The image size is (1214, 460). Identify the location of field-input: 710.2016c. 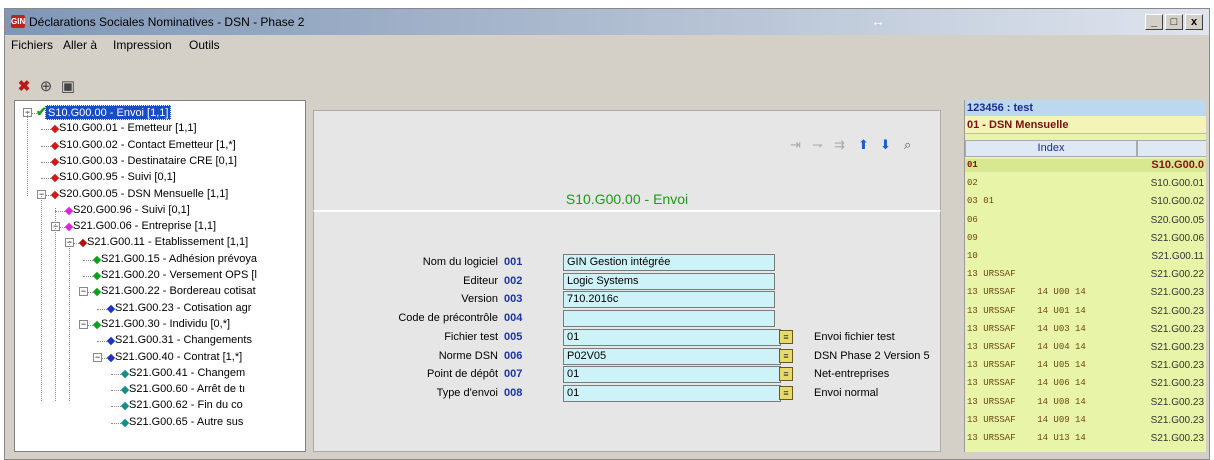
(669, 300).